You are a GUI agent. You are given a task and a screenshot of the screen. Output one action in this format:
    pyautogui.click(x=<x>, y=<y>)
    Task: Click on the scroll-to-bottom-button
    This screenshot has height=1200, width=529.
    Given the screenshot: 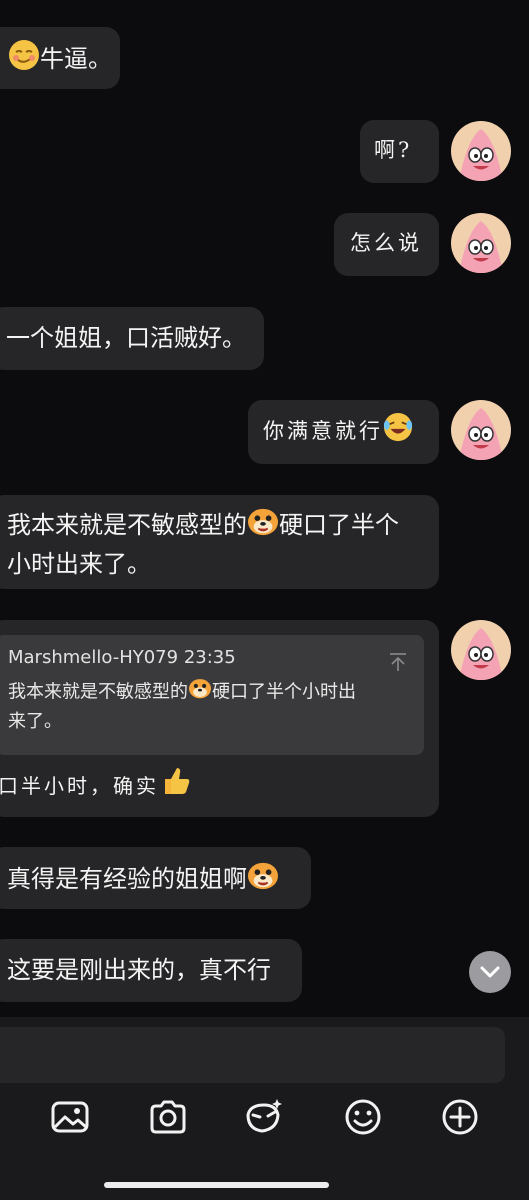 What is the action you would take?
    pyautogui.click(x=490, y=972)
    